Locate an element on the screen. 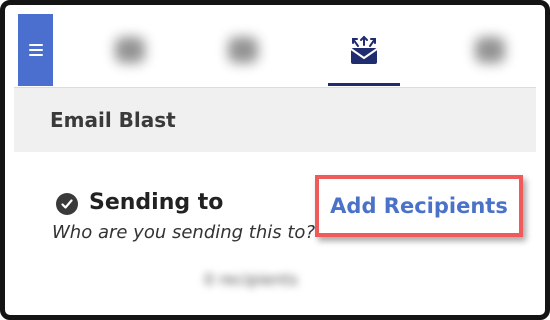 This screenshot has width=550, height=320. check-circle-icon is located at coordinates (67, 204).